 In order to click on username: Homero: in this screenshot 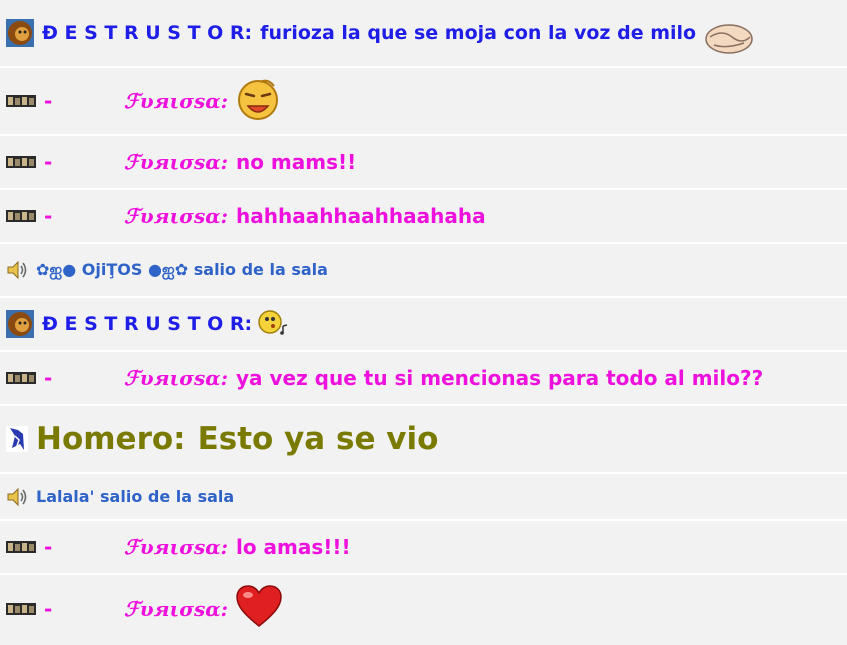, I will do `click(111, 439)`.